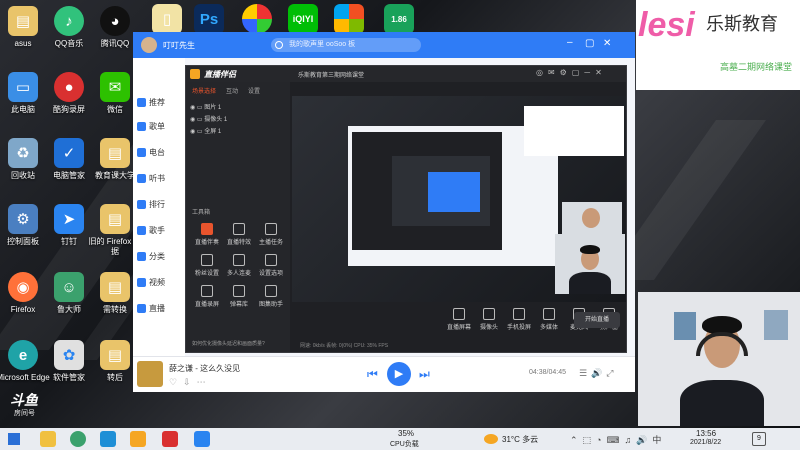 The height and width of the screenshot is (450, 800). Describe the element at coordinates (742, 24) in the screenshot. I see `brand-name: 乐斯教育` at that location.